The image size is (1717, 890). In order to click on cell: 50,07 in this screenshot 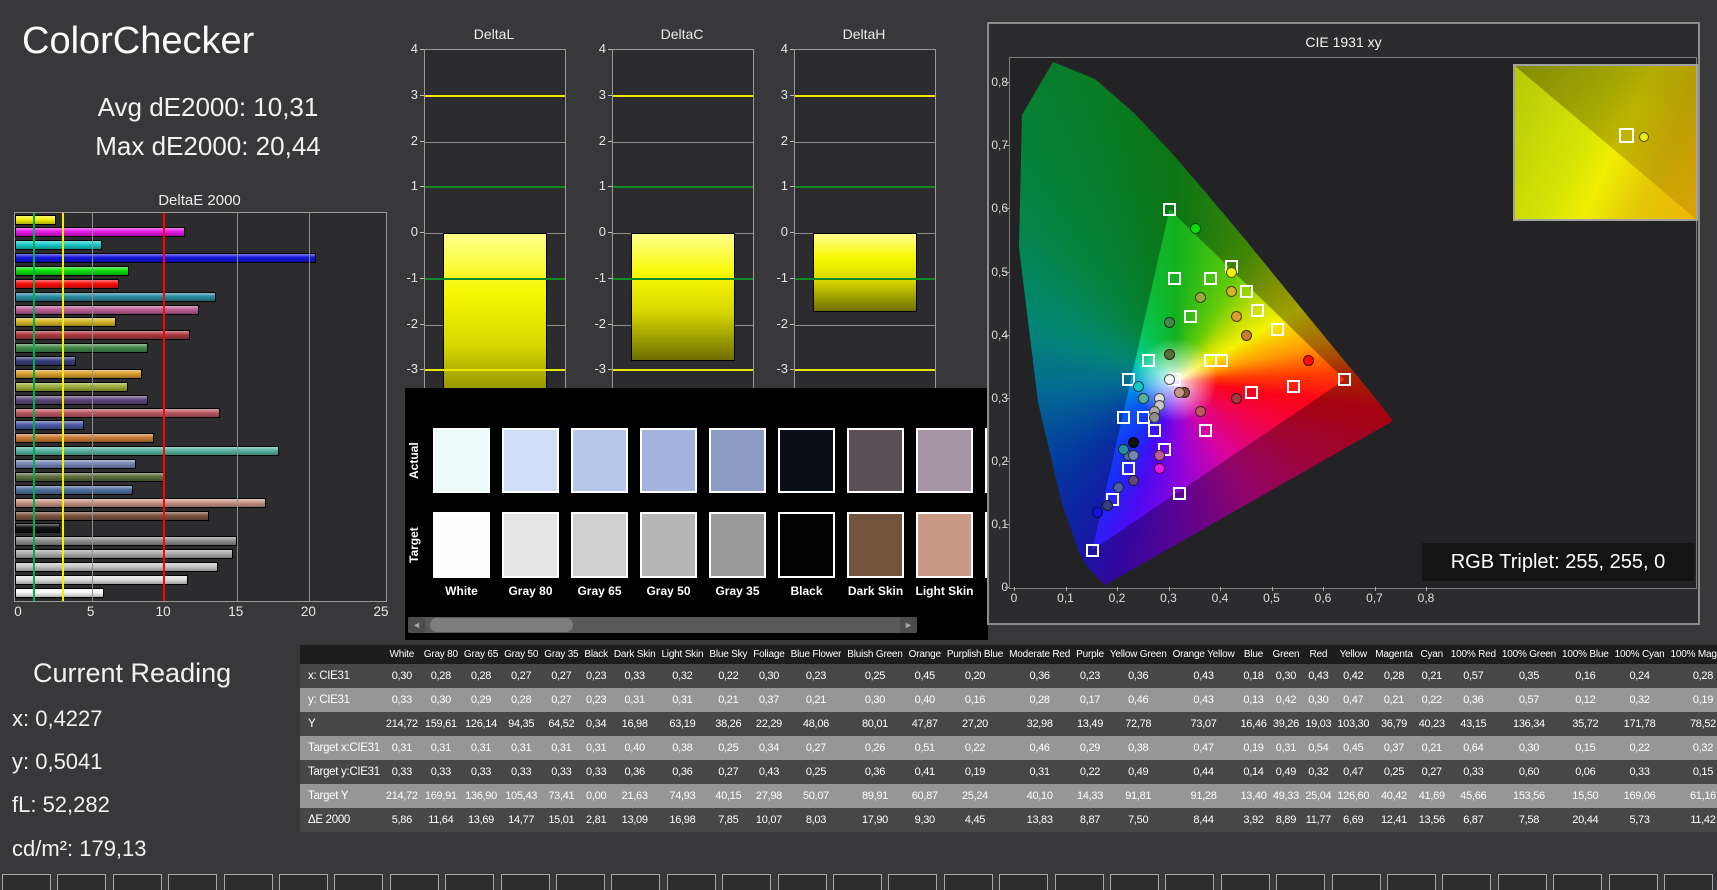, I will do `click(816, 796)`.